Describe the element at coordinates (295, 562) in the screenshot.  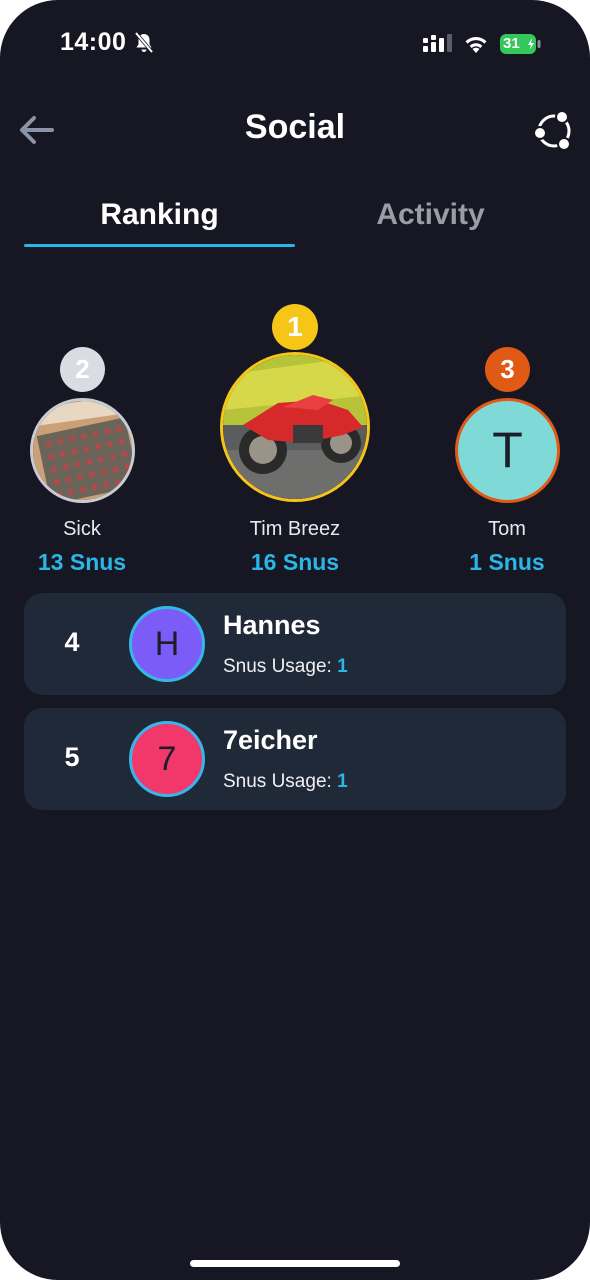
I see `podium-score-first: 16 Snus` at that location.